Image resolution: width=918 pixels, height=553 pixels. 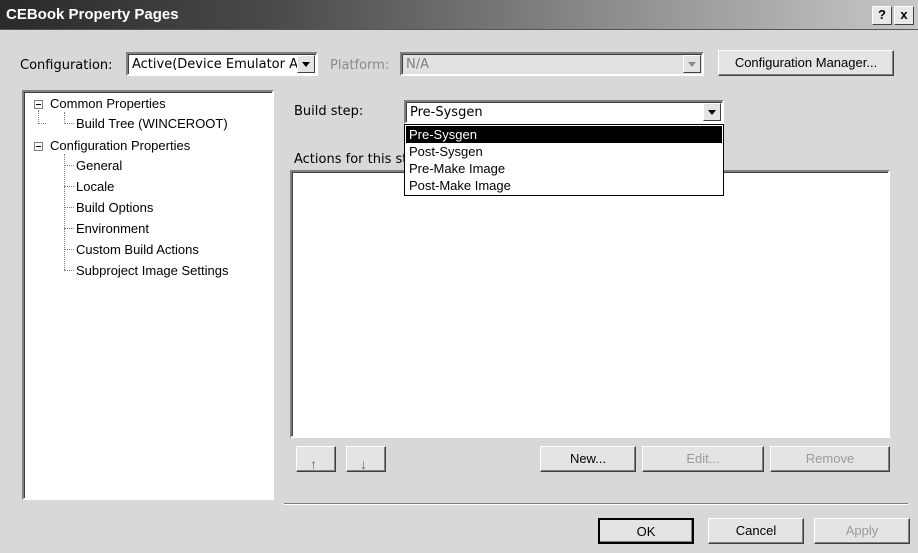 What do you see at coordinates (904, 15) in the screenshot?
I see `close-button: x` at bounding box center [904, 15].